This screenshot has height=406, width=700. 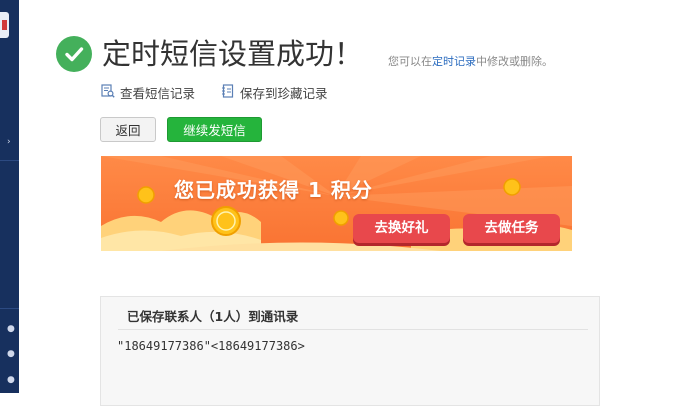 What do you see at coordinates (511, 228) in the screenshot?
I see `do-tasks-button: 去做任务` at bounding box center [511, 228].